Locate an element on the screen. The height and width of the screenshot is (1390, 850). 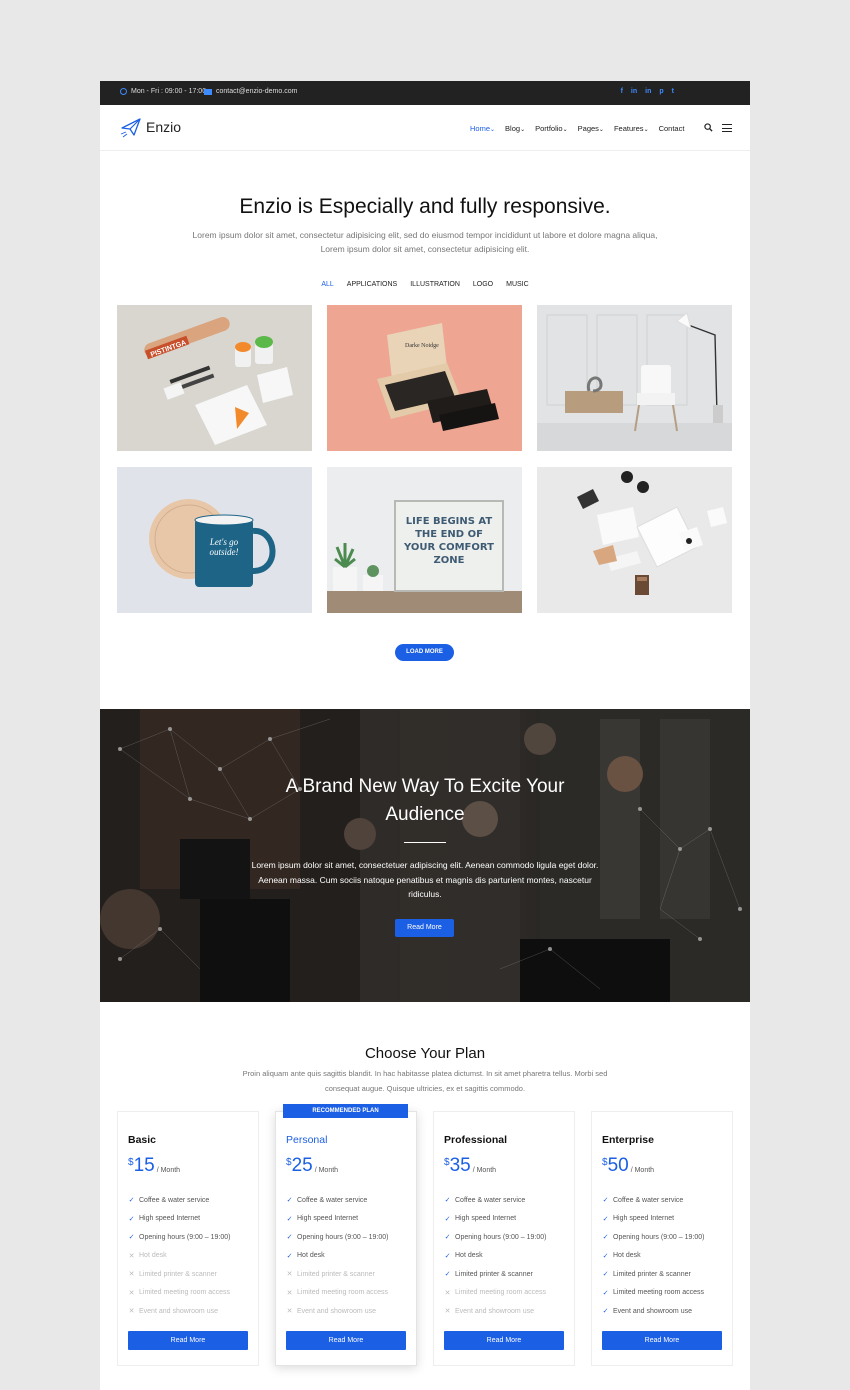
plan-name: Enterprise is located at coordinates (628, 1140).